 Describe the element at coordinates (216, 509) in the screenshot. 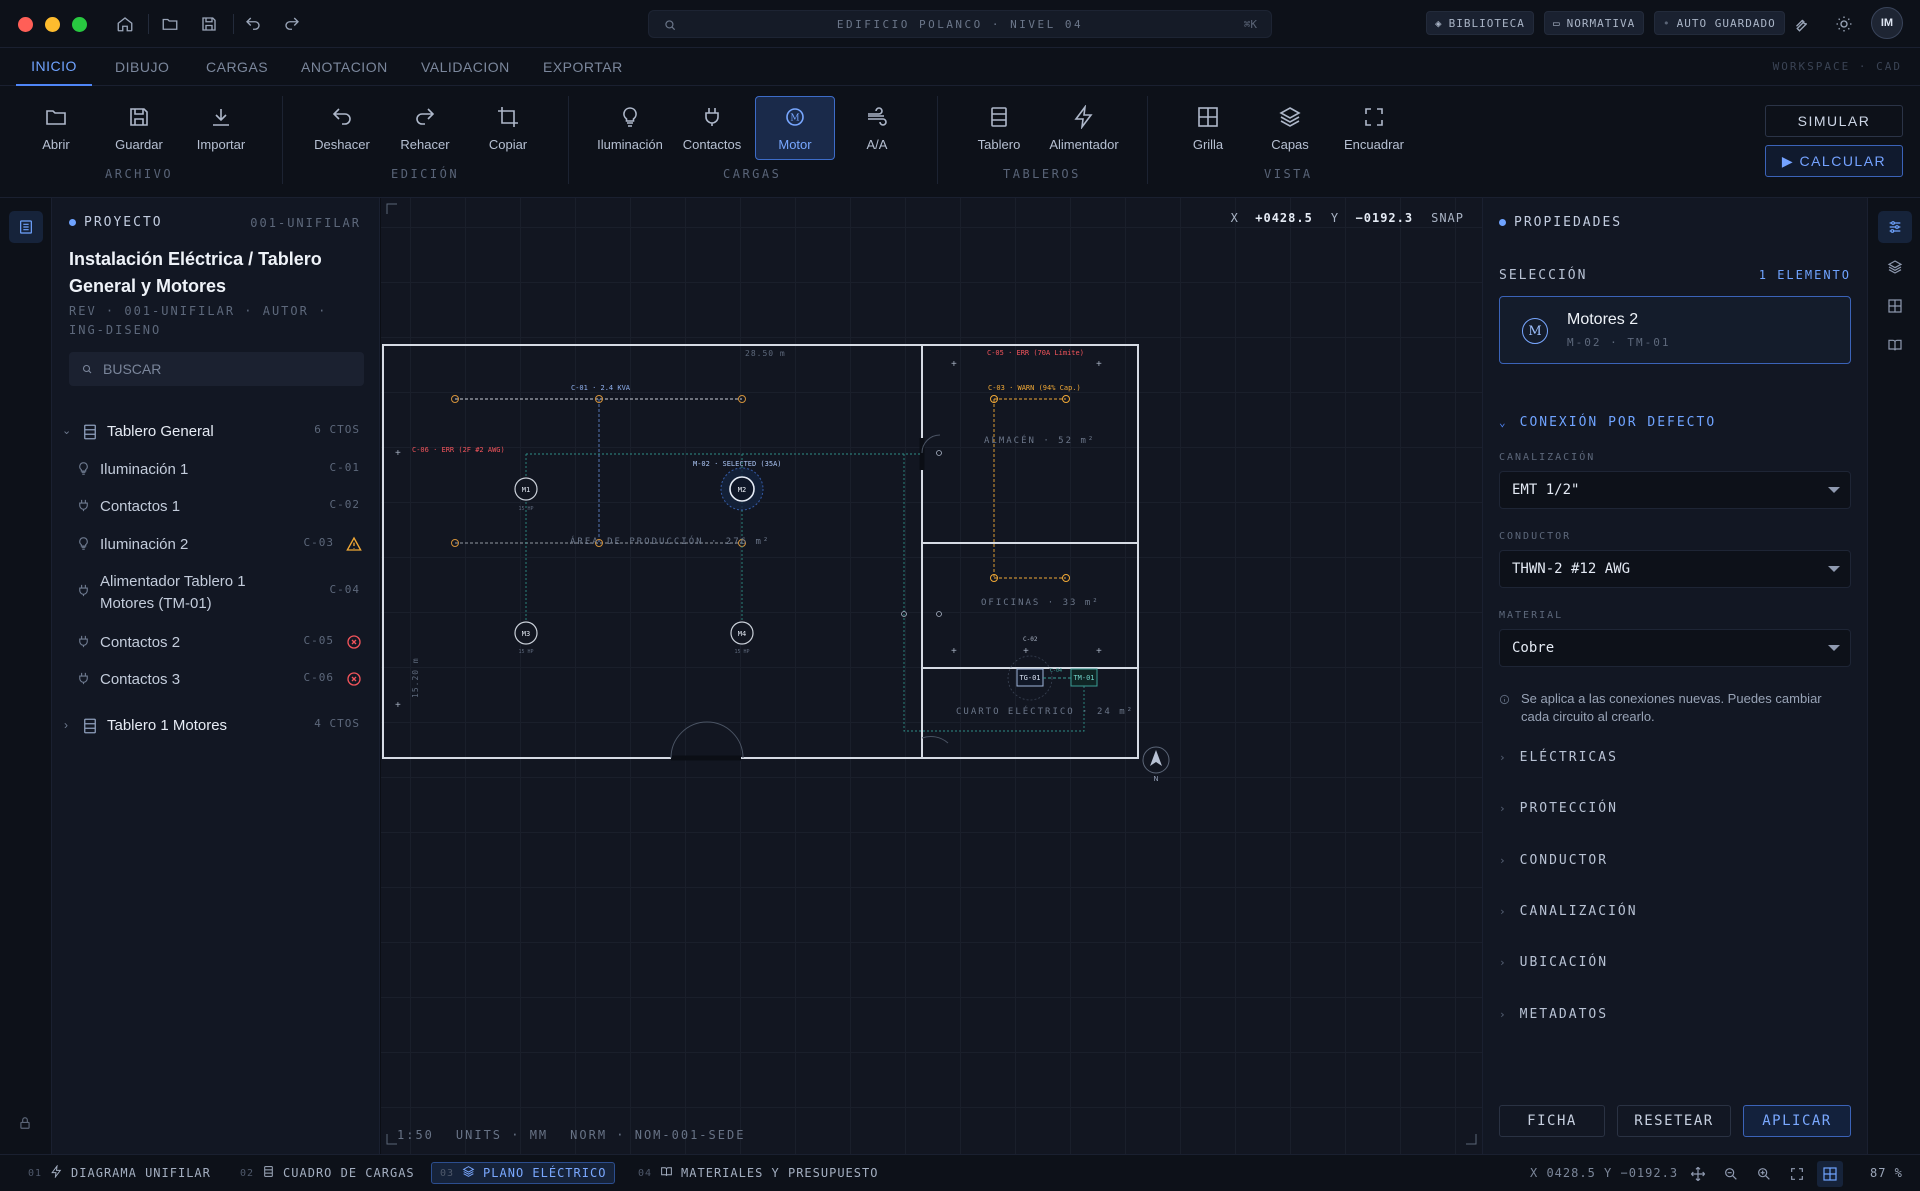

I see `tree-item-c02: Contactos 1 C-02` at that location.